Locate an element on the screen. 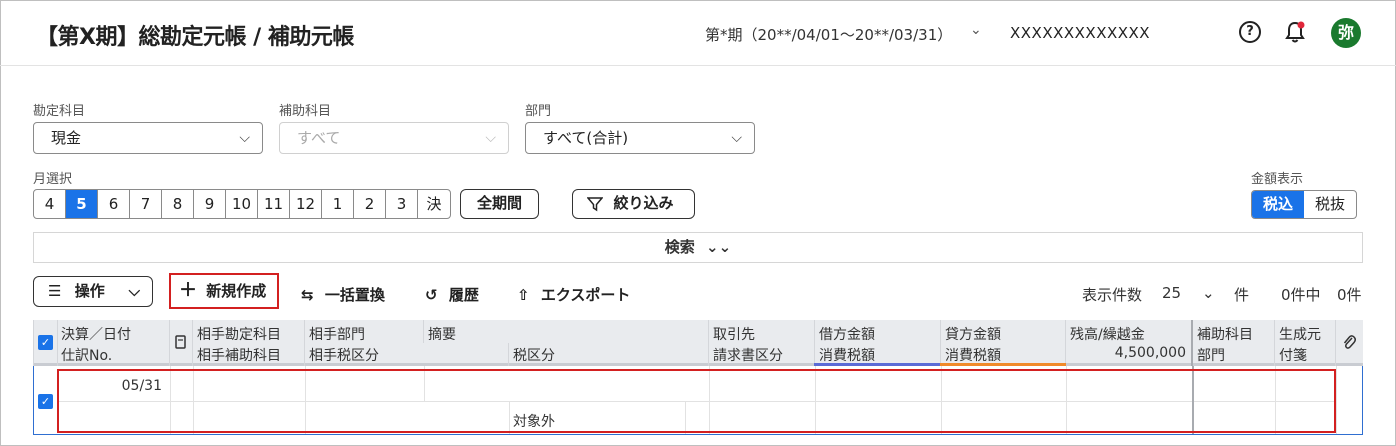 This screenshot has width=1396, height=446. menu-icon: ☰ is located at coordinates (55, 291).